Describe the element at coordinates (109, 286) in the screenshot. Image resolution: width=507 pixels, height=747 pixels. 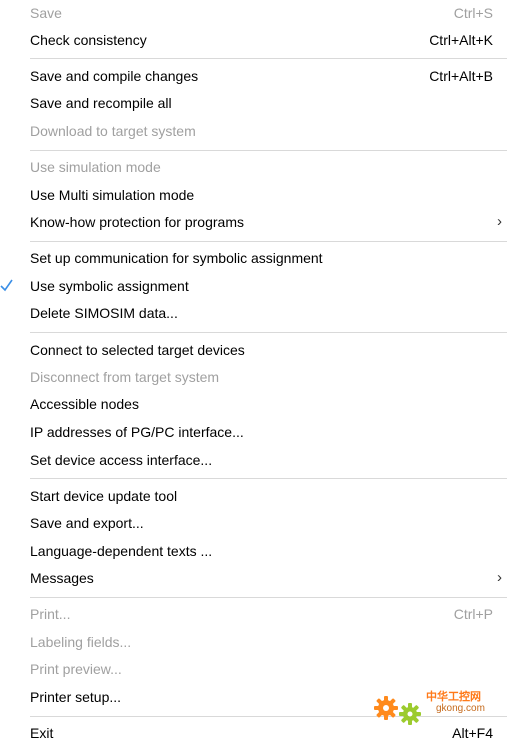
I see `menu-item-label: Use symbolic assignment` at that location.